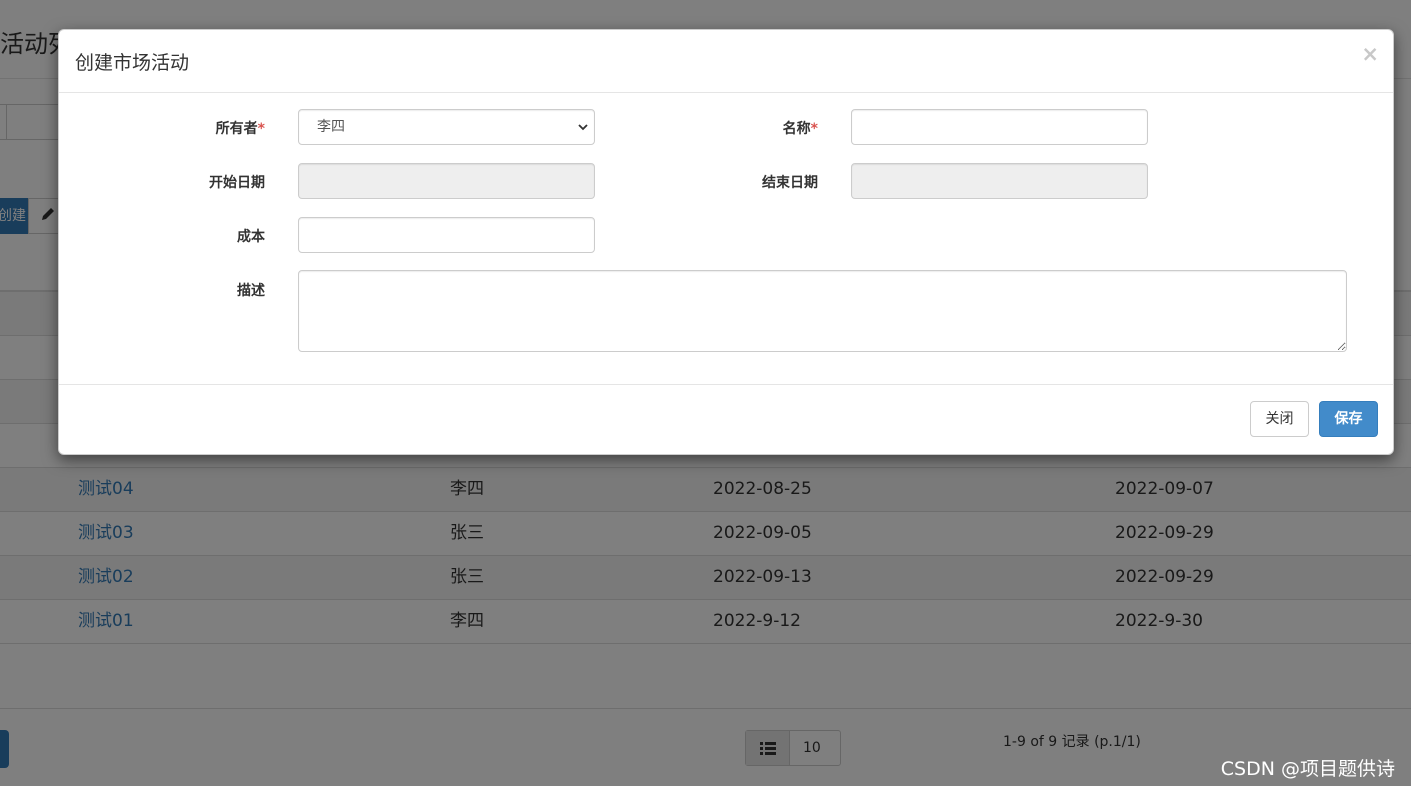  I want to click on start-date-input, so click(446, 181).